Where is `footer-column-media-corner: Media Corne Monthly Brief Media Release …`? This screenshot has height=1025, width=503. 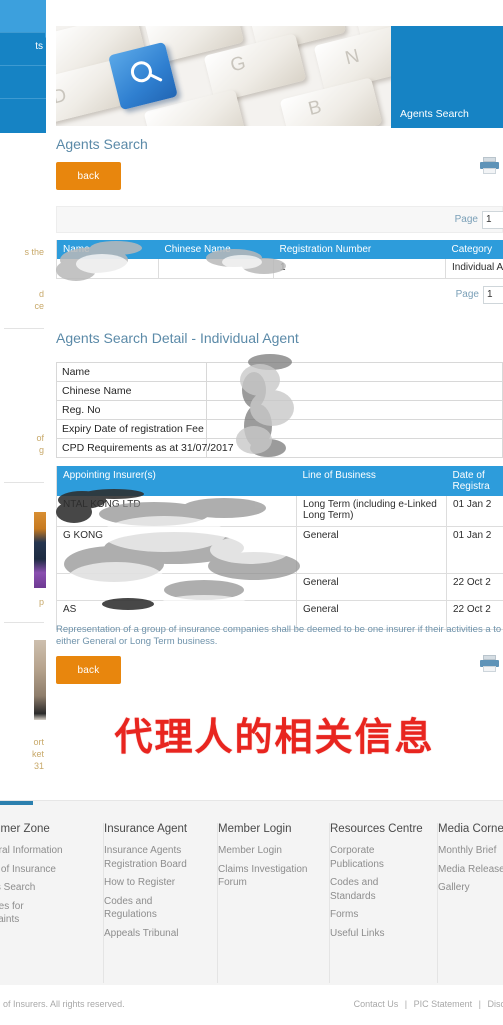
footer-column-media-corner: Media Corne Monthly Brief Media Release … is located at coordinates (470, 903).